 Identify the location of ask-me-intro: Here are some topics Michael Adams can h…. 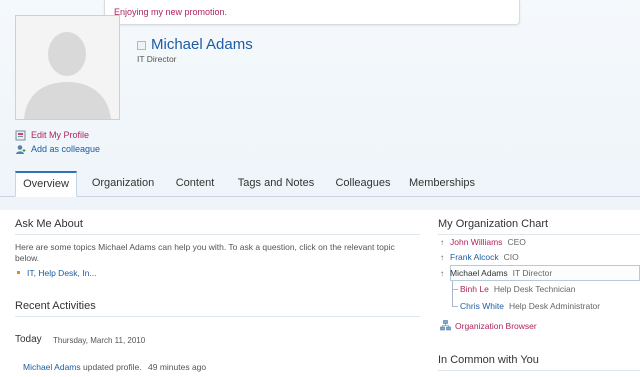
(205, 252).